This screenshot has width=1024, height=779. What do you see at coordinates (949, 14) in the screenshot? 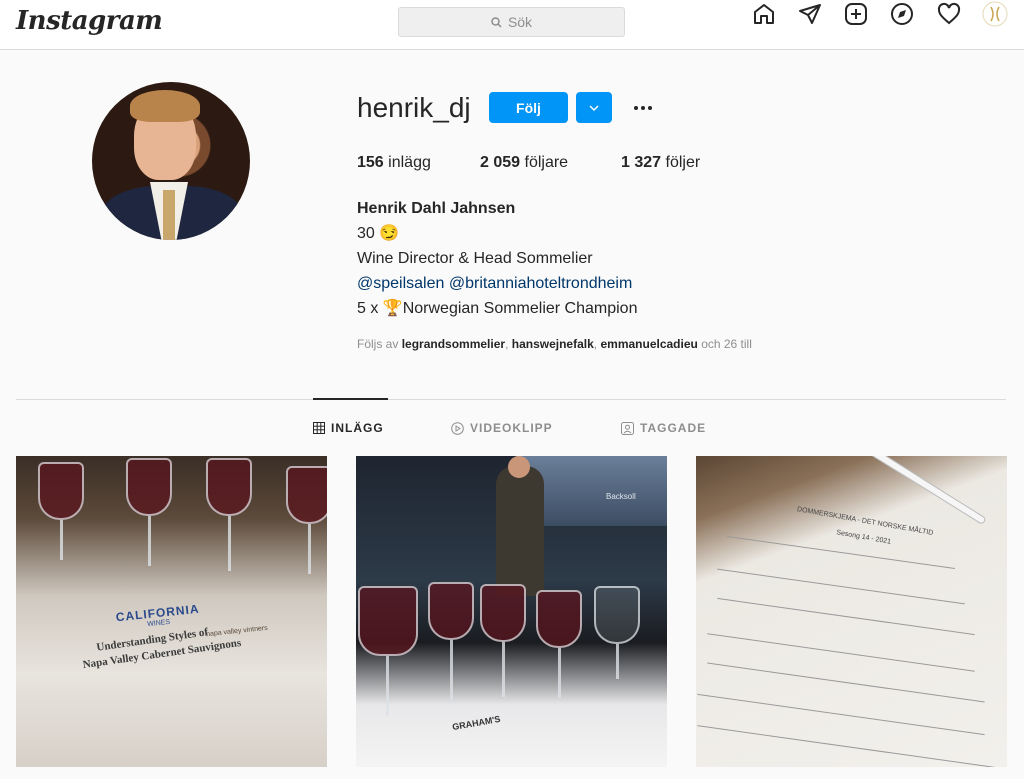
I see `activity-icon` at bounding box center [949, 14].